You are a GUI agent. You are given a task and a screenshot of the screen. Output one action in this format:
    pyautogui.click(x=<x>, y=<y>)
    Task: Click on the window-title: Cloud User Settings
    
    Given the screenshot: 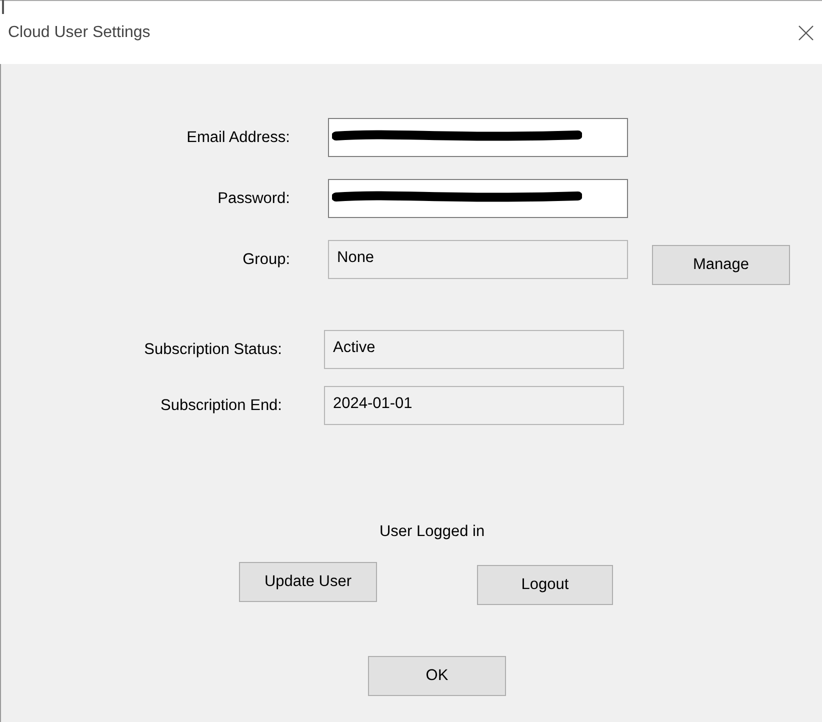 What is the action you would take?
    pyautogui.click(x=79, y=33)
    